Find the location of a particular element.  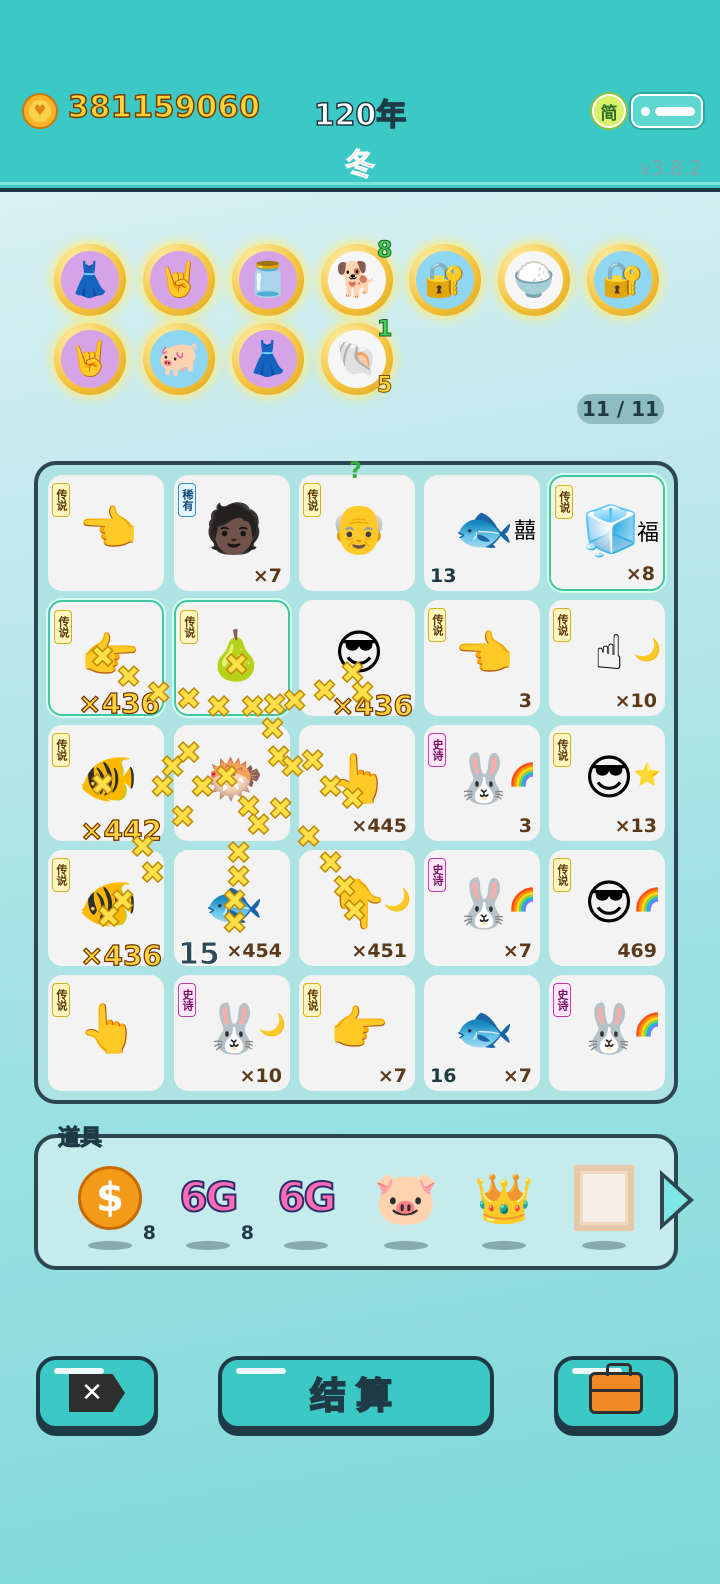

board-cell: 传说 🧊 福 ×8 is located at coordinates (607, 533).